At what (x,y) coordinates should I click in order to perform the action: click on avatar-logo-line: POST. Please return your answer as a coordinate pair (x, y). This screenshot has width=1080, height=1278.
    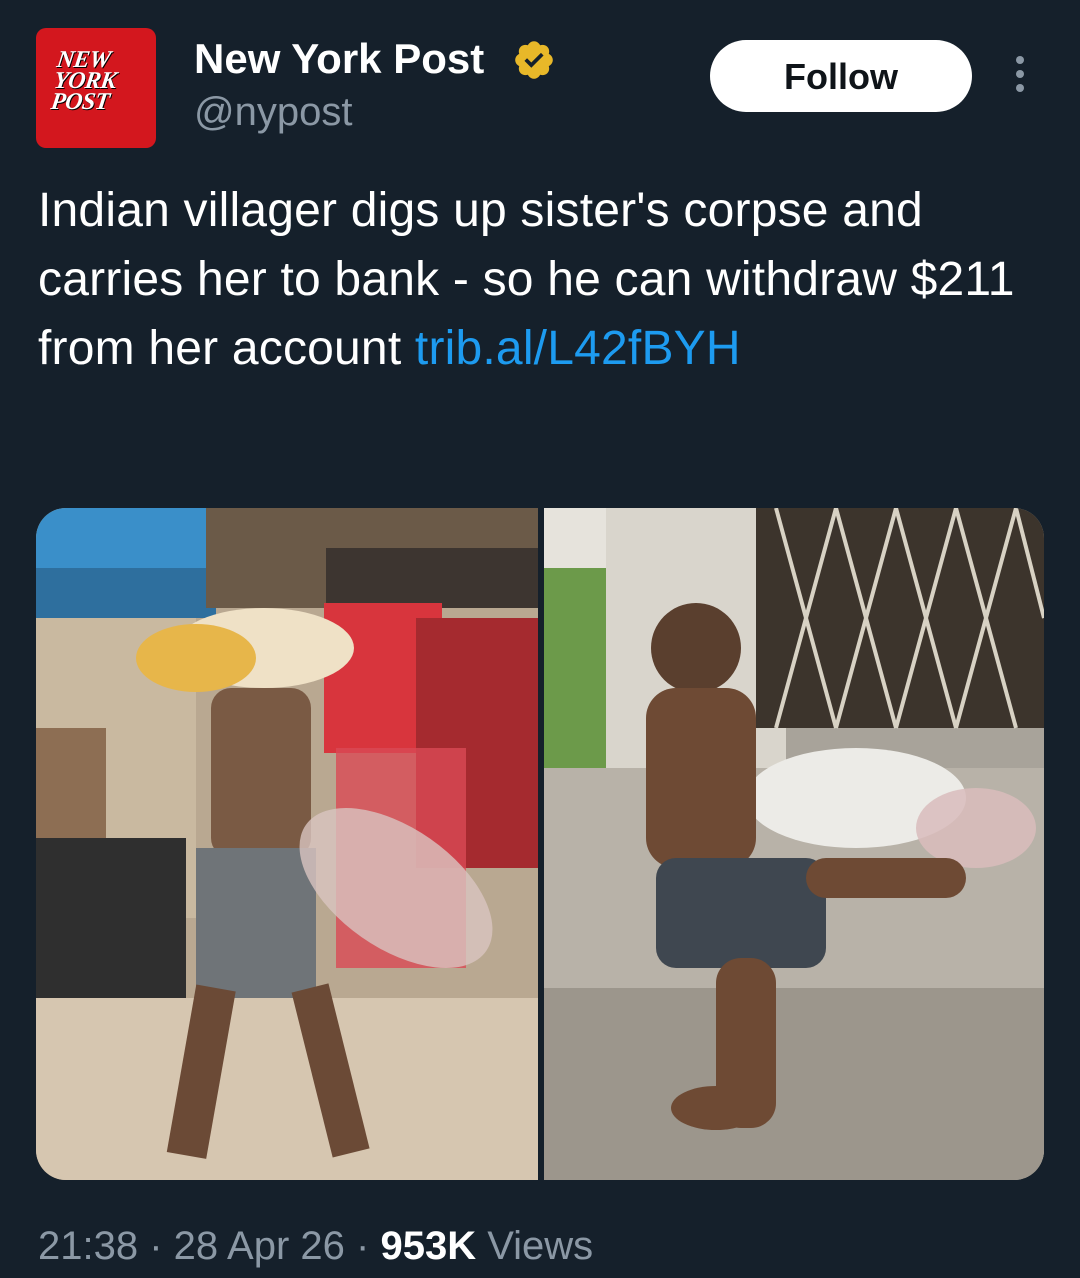
    Looking at the image, I should click on (80, 102).